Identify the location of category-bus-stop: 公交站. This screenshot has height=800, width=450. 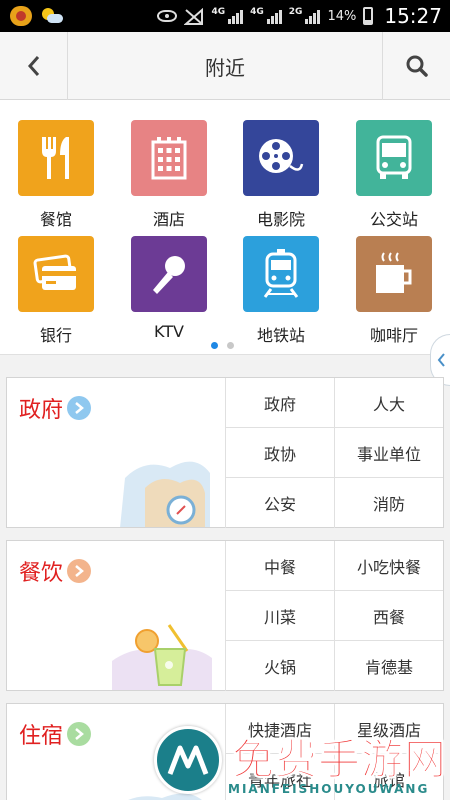
(394, 175).